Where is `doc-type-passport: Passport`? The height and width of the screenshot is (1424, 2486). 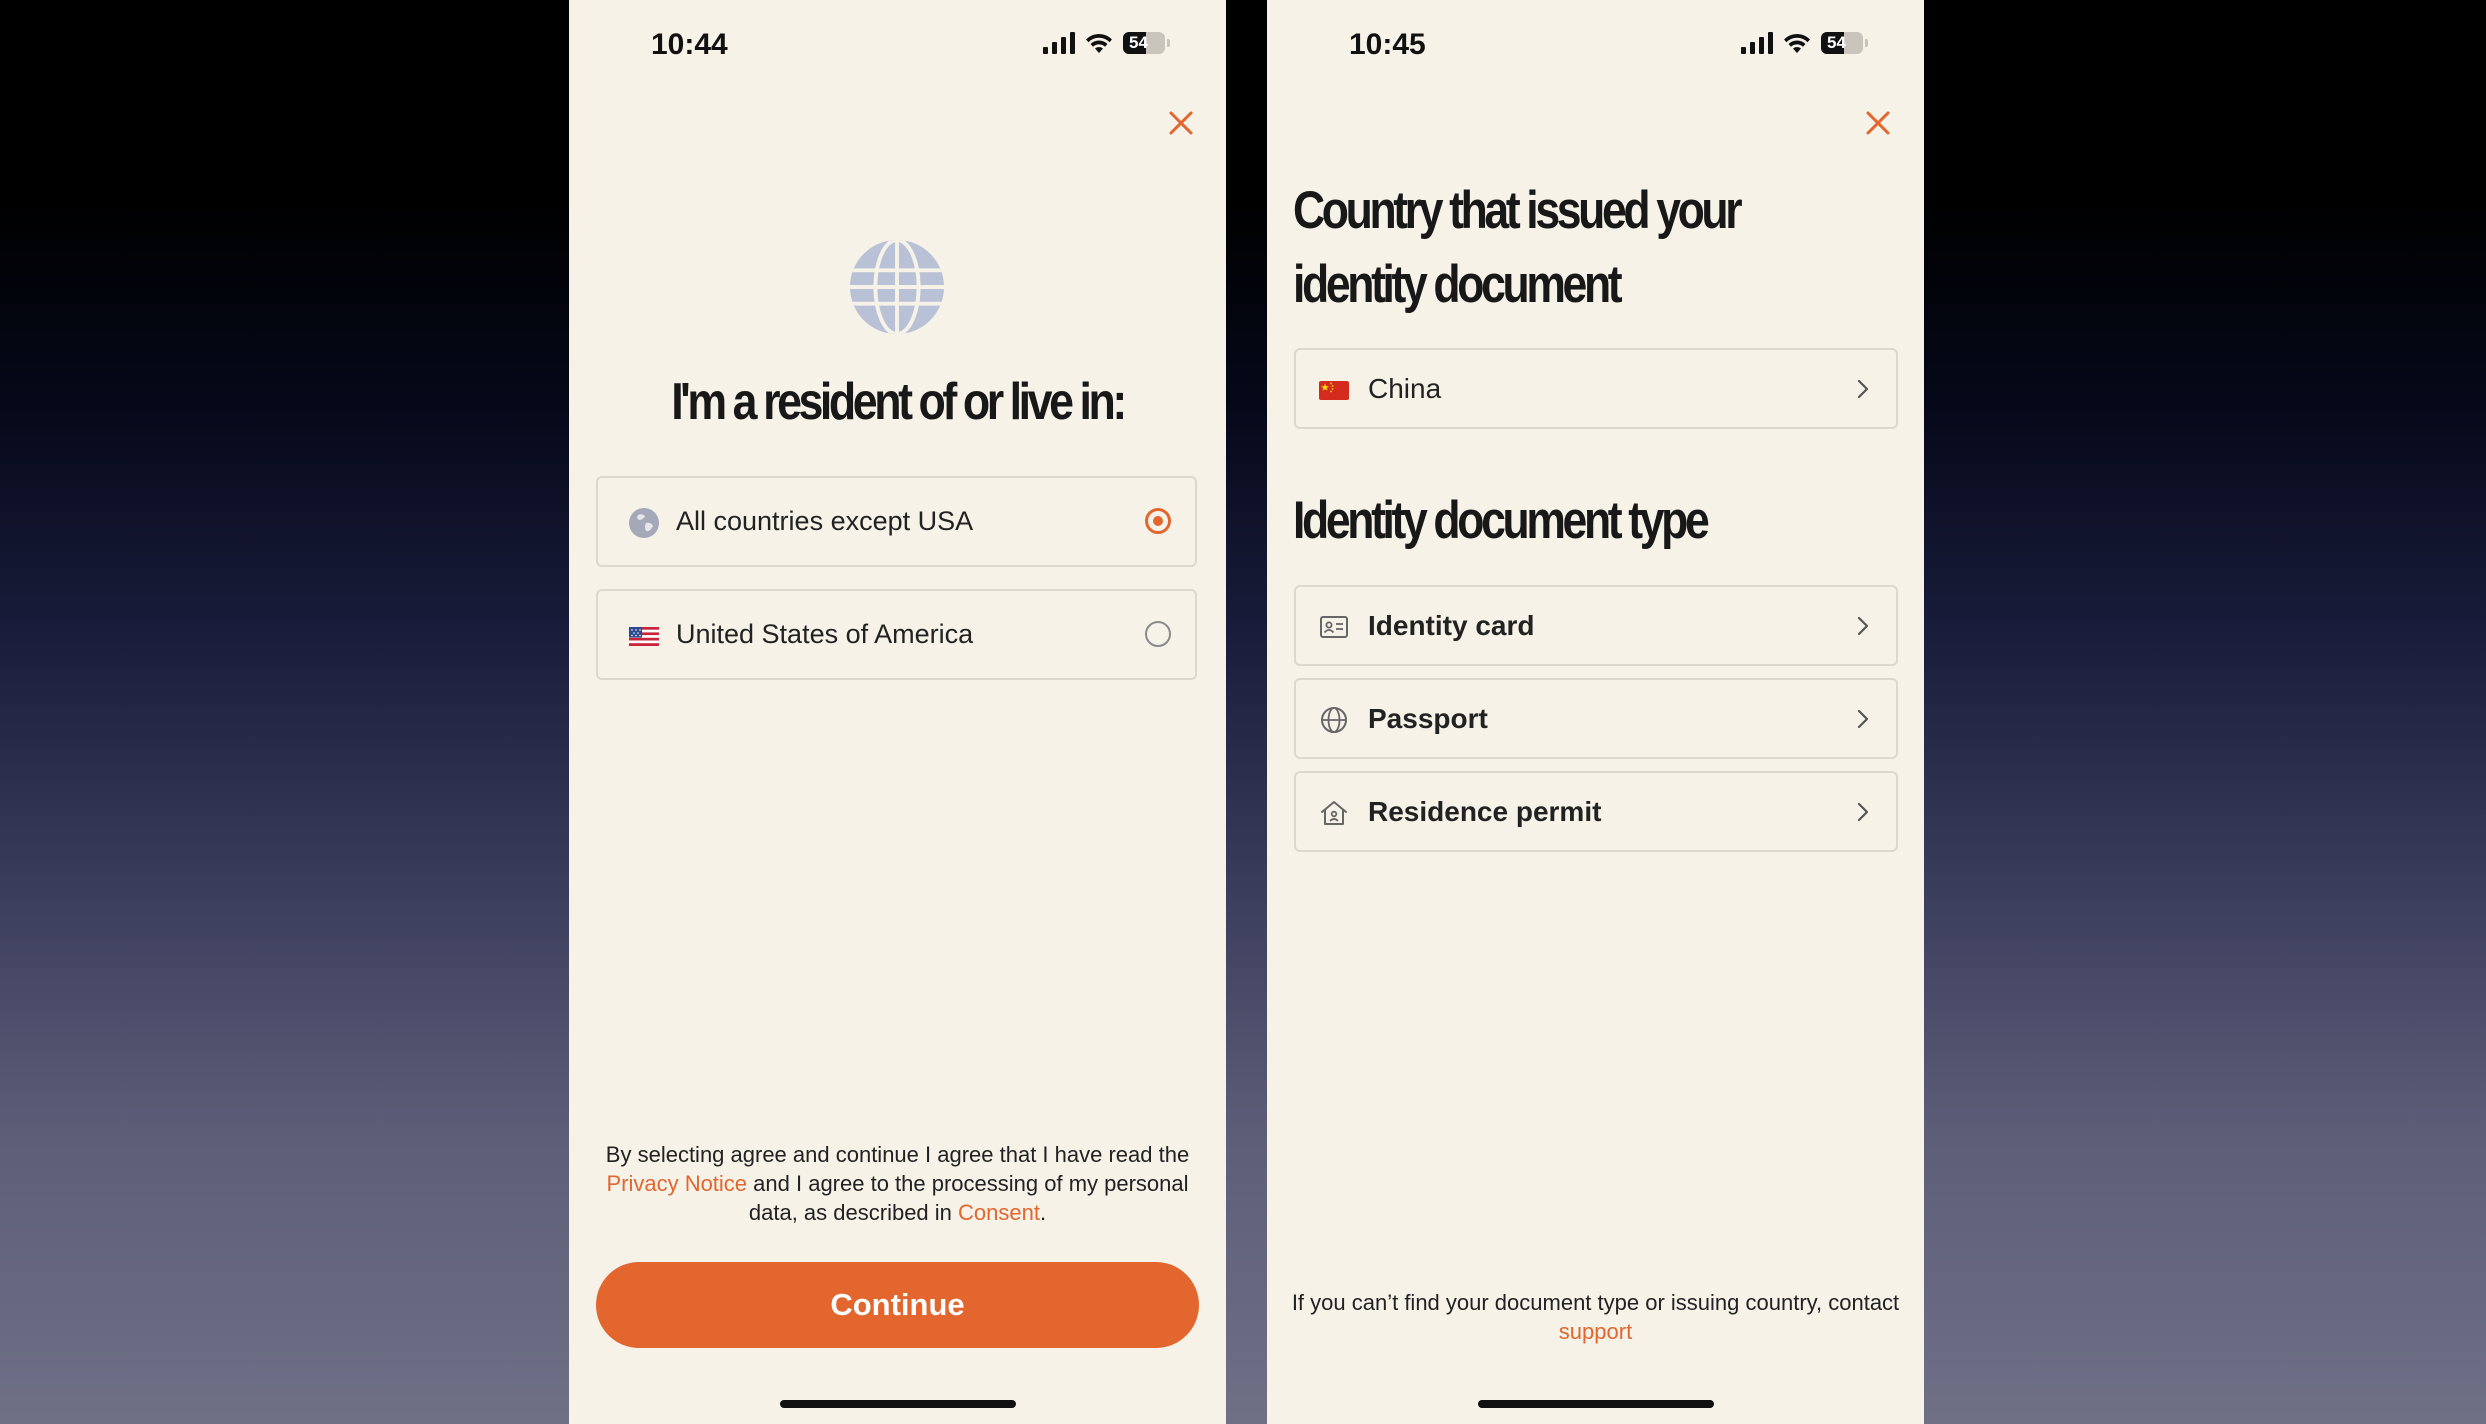 doc-type-passport: Passport is located at coordinates (1596, 718).